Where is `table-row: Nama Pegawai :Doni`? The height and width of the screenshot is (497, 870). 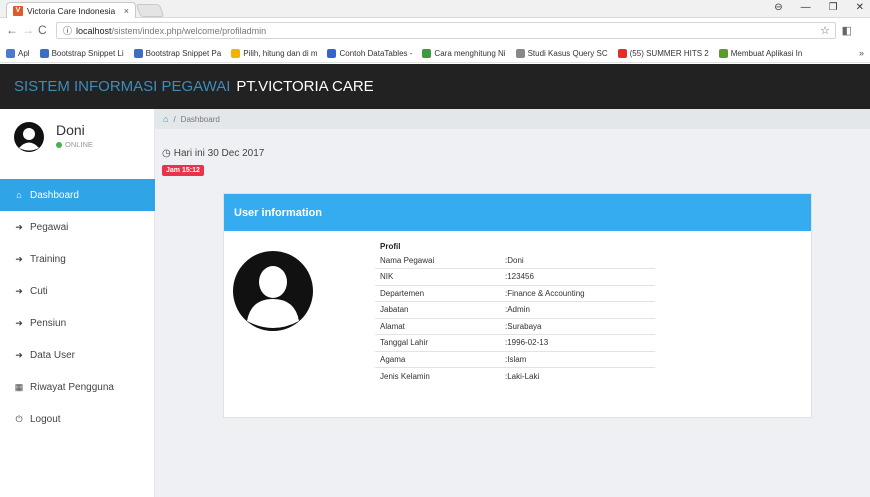
table-row: Nama Pegawai :Doni is located at coordinates (515, 260).